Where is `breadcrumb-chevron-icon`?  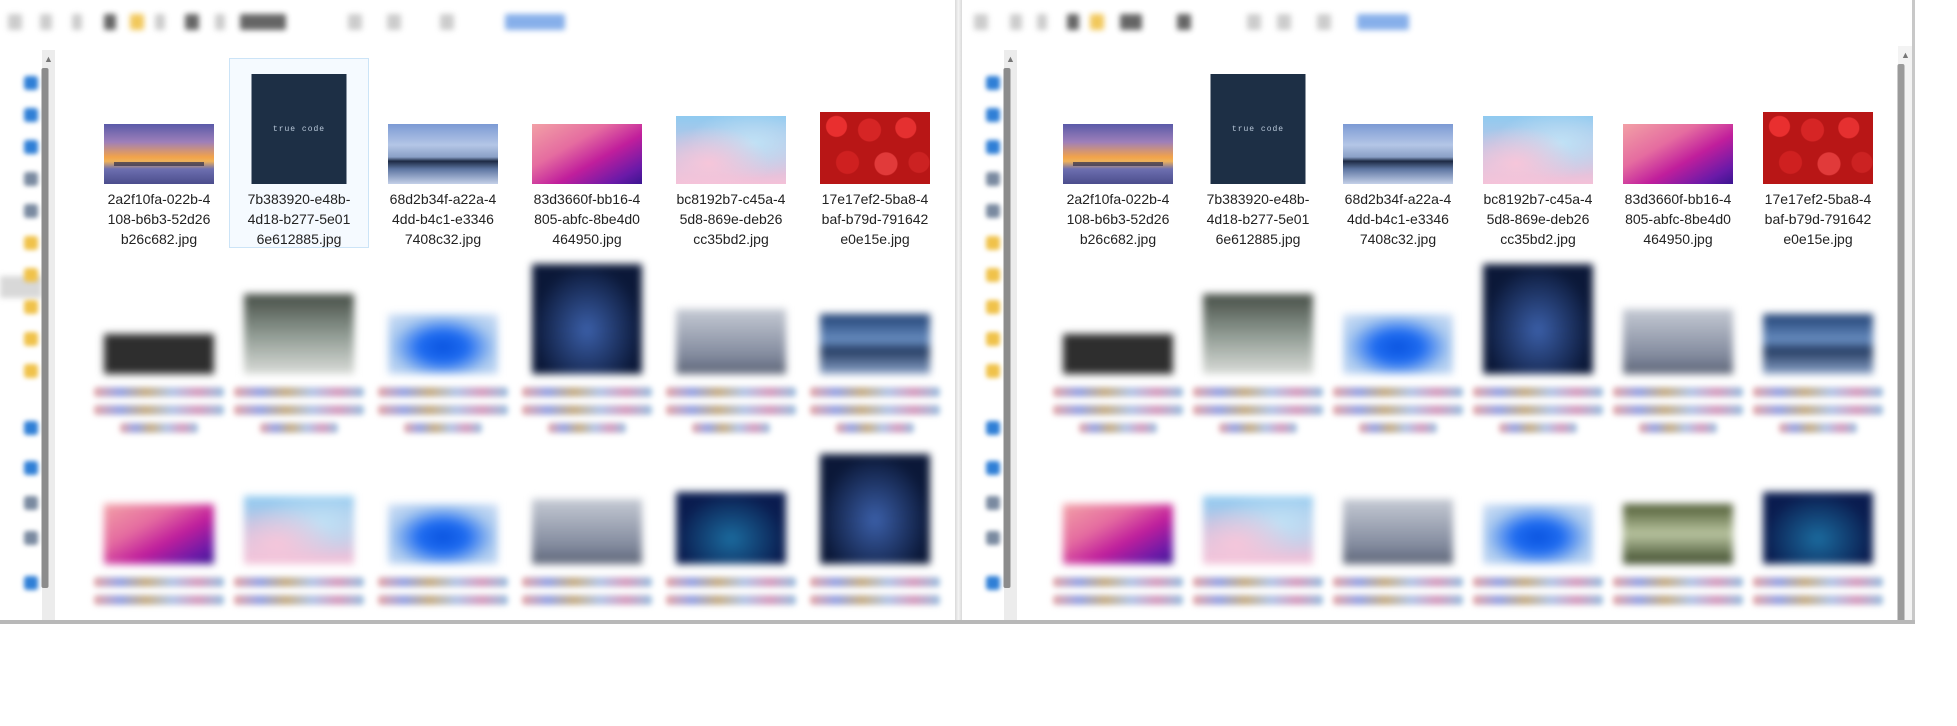 breadcrumb-chevron-icon is located at coordinates (160, 22).